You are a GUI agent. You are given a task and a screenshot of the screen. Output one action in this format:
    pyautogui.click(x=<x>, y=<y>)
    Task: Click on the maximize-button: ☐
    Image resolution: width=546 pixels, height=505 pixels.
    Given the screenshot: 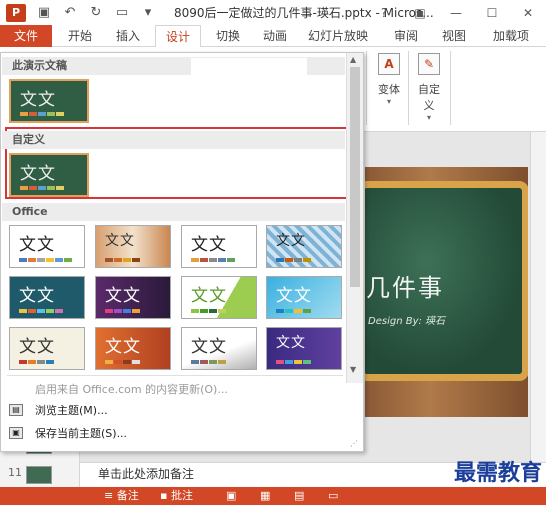 What is the action you would take?
    pyautogui.click(x=492, y=12)
    